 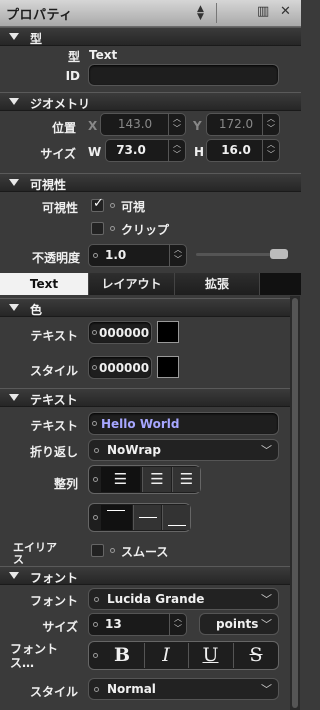 What do you see at coordinates (60, 104) in the screenshot?
I see `section-geometry-title: ジオメトリ` at bounding box center [60, 104].